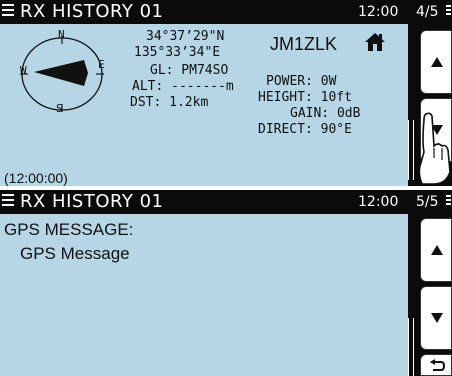 This screenshot has width=452, height=376. What do you see at coordinates (304, 44) in the screenshot?
I see `callsign: JM1ZLK` at bounding box center [304, 44].